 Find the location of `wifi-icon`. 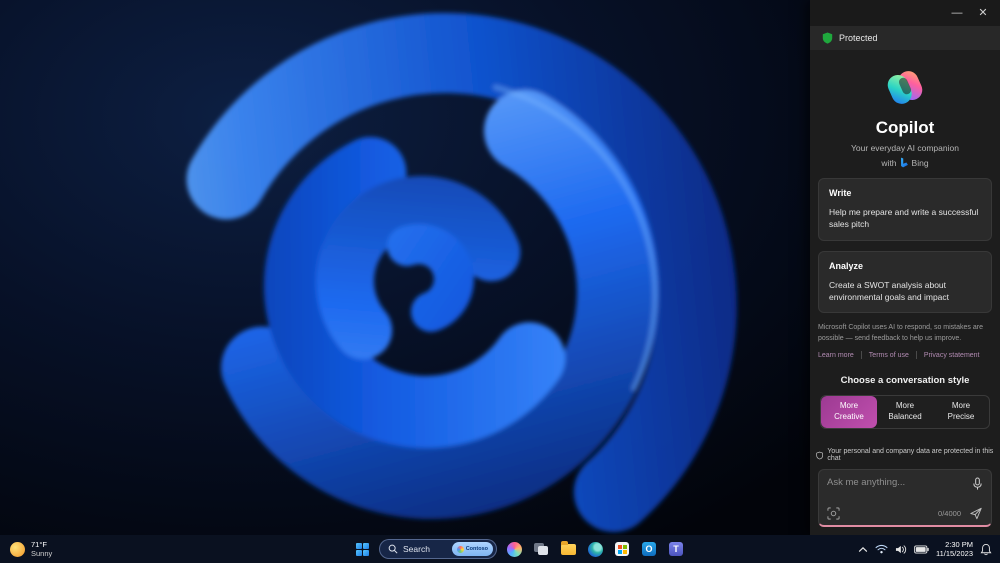

wifi-icon is located at coordinates (881, 549).